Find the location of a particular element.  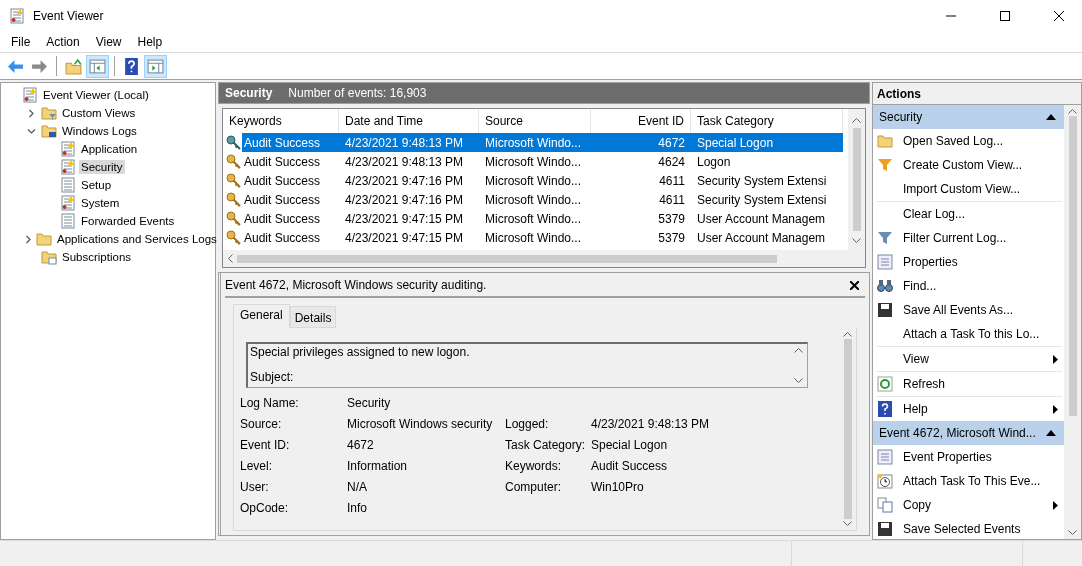

field-label: Keywords: is located at coordinates (534, 466).